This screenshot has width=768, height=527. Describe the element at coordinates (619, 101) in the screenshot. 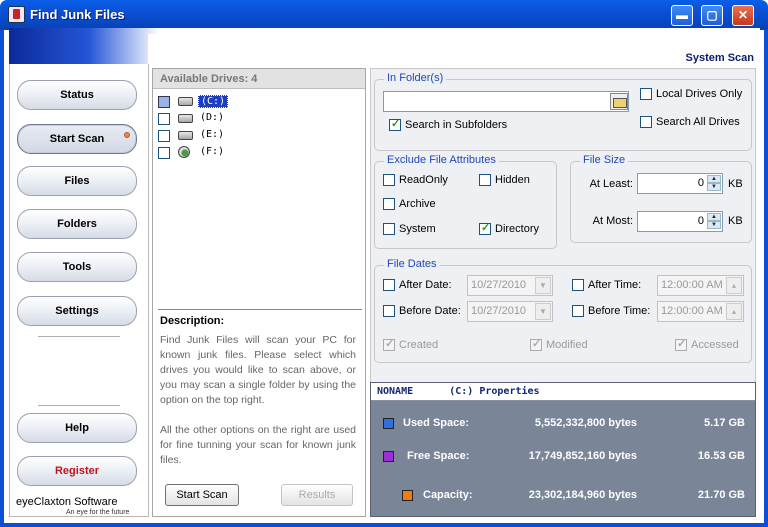

I see `browse-folder-icon` at that location.